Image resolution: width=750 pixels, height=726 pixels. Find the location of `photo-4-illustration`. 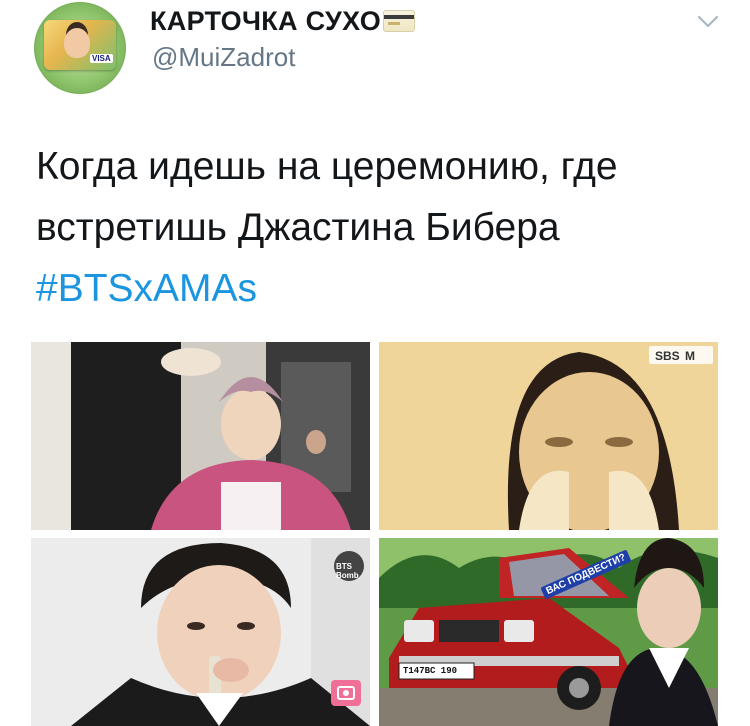

photo-4-illustration is located at coordinates (548, 632).